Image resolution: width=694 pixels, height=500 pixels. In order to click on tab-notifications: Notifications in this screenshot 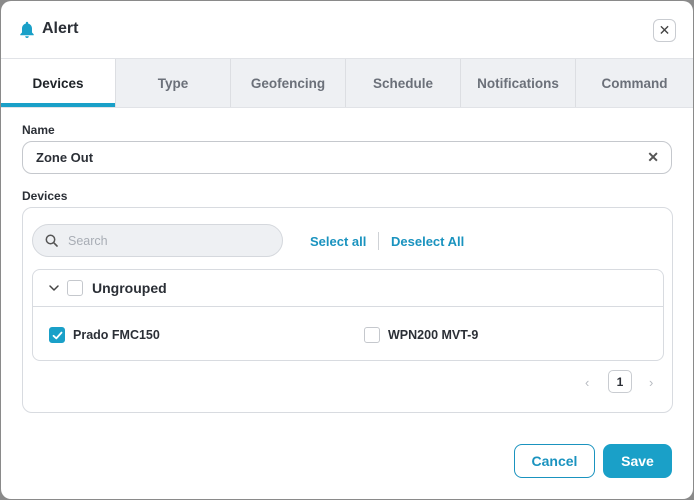, I will do `click(518, 83)`.